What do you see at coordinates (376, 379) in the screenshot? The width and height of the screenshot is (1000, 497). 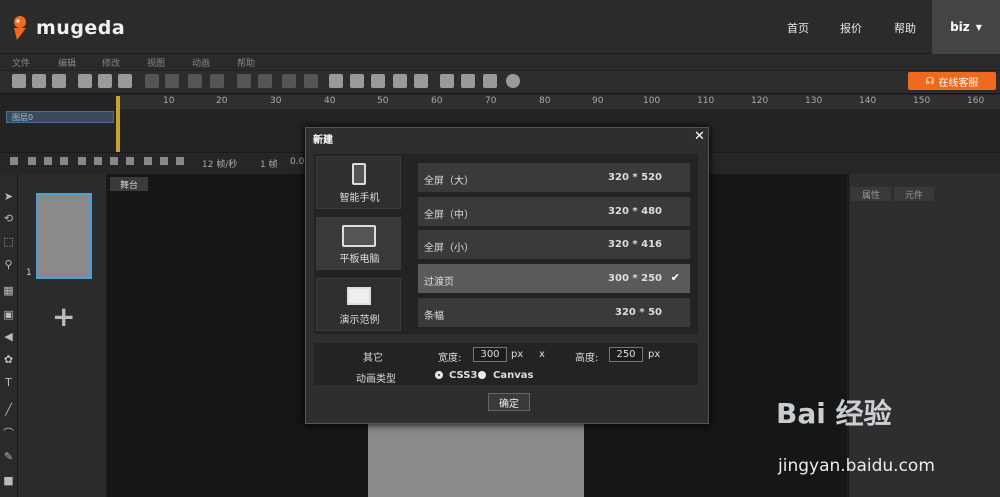 I see `anim-type-label: 动画类型` at bounding box center [376, 379].